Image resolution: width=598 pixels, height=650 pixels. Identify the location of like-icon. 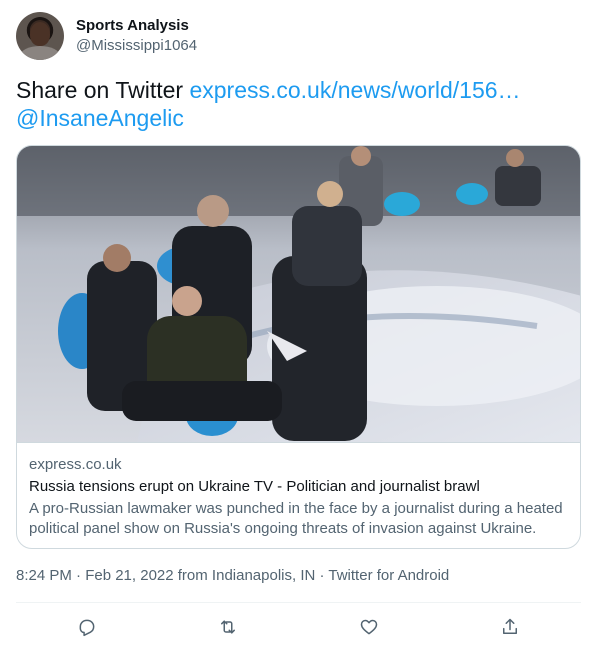
(369, 627).